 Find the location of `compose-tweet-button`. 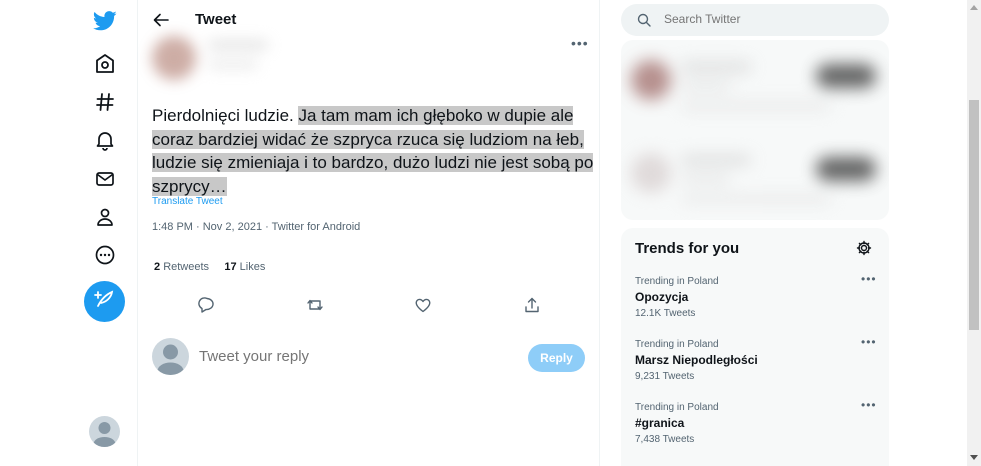

compose-tweet-button is located at coordinates (104, 301).